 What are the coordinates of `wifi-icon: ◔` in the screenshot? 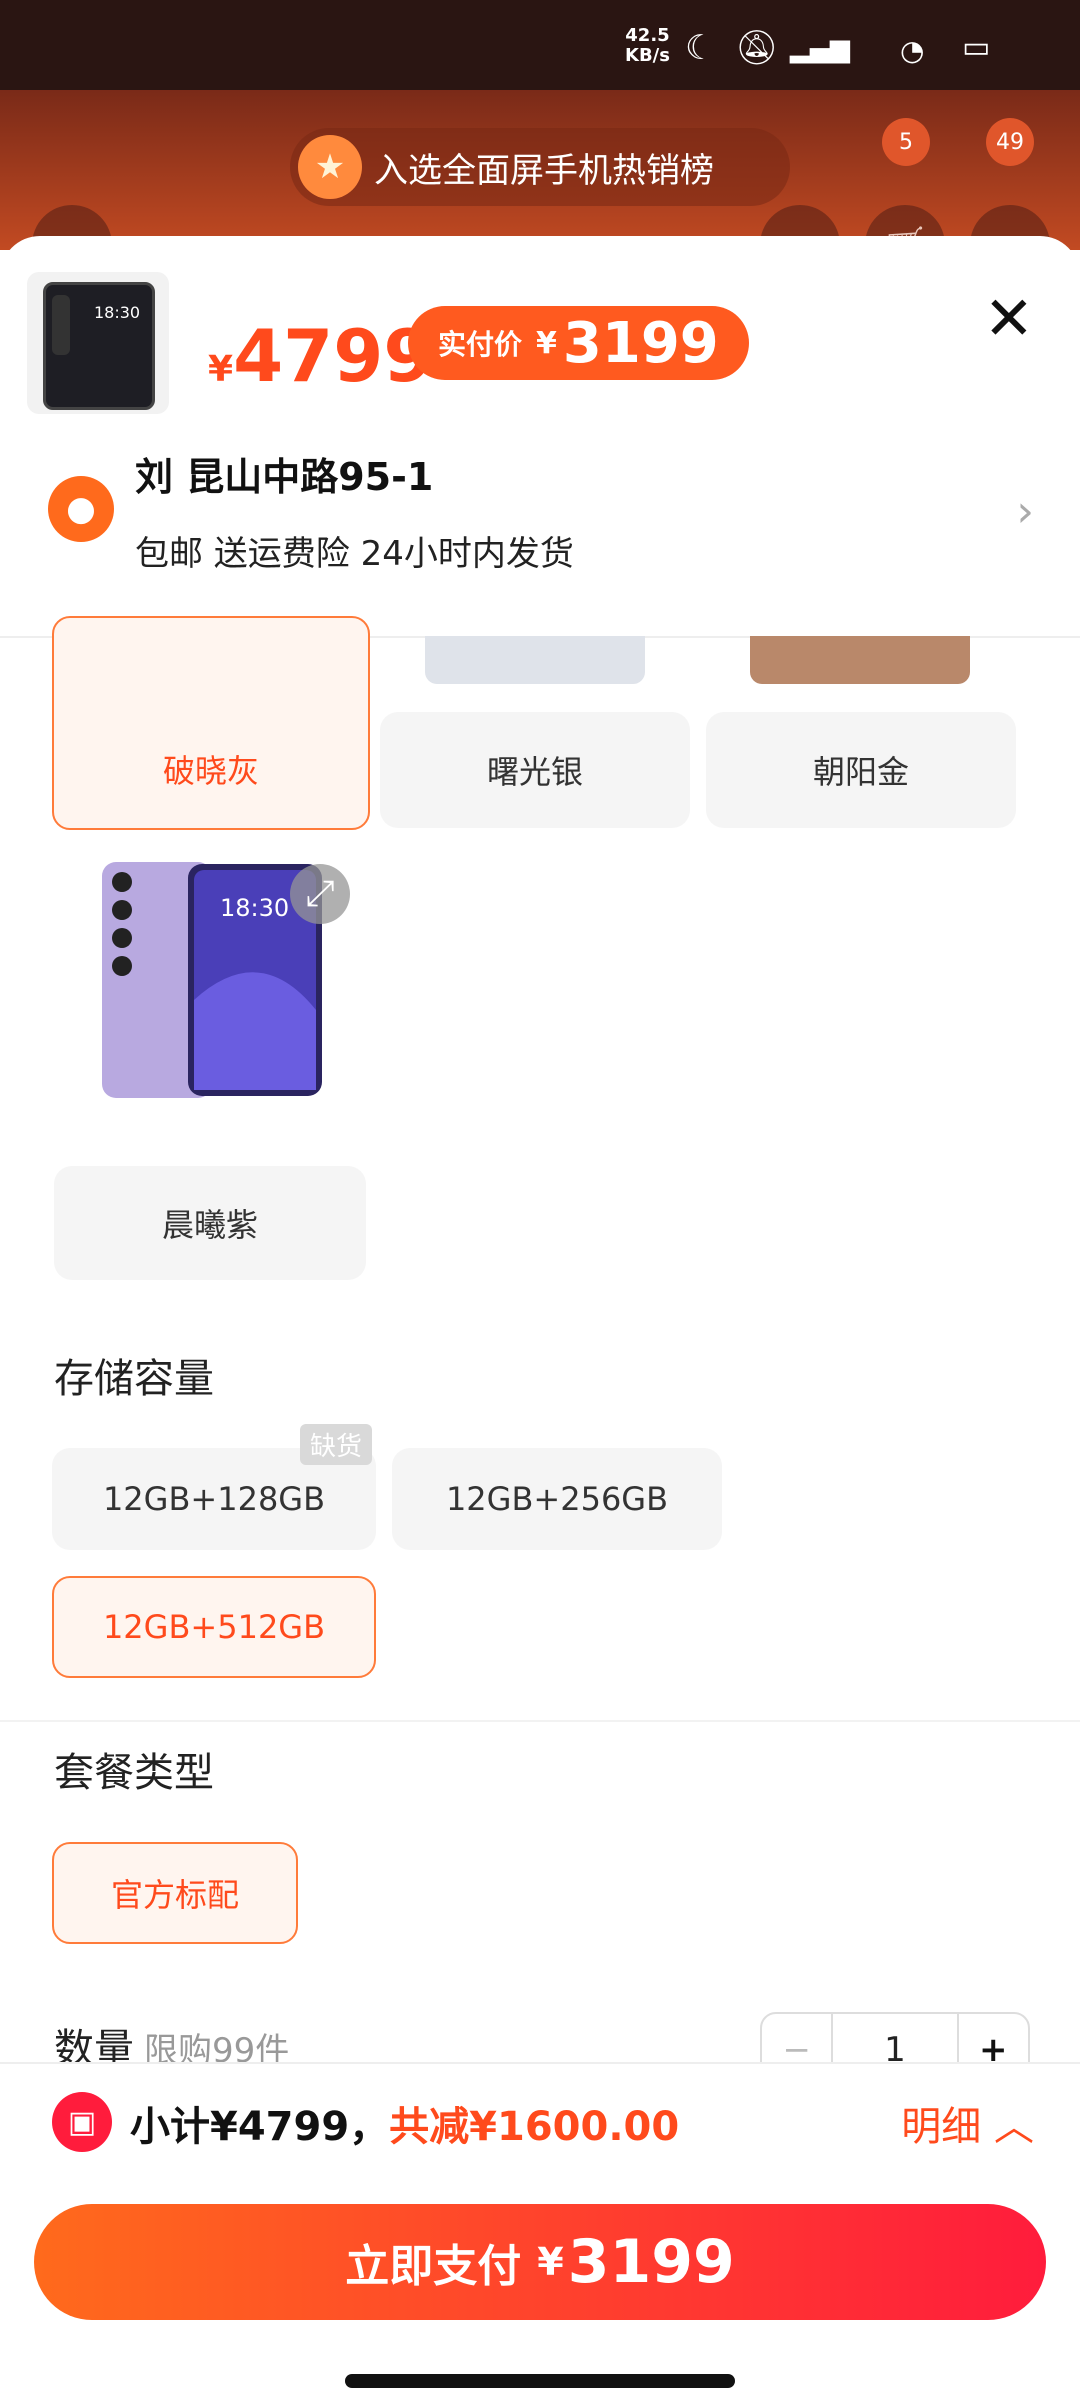 It's located at (912, 50).